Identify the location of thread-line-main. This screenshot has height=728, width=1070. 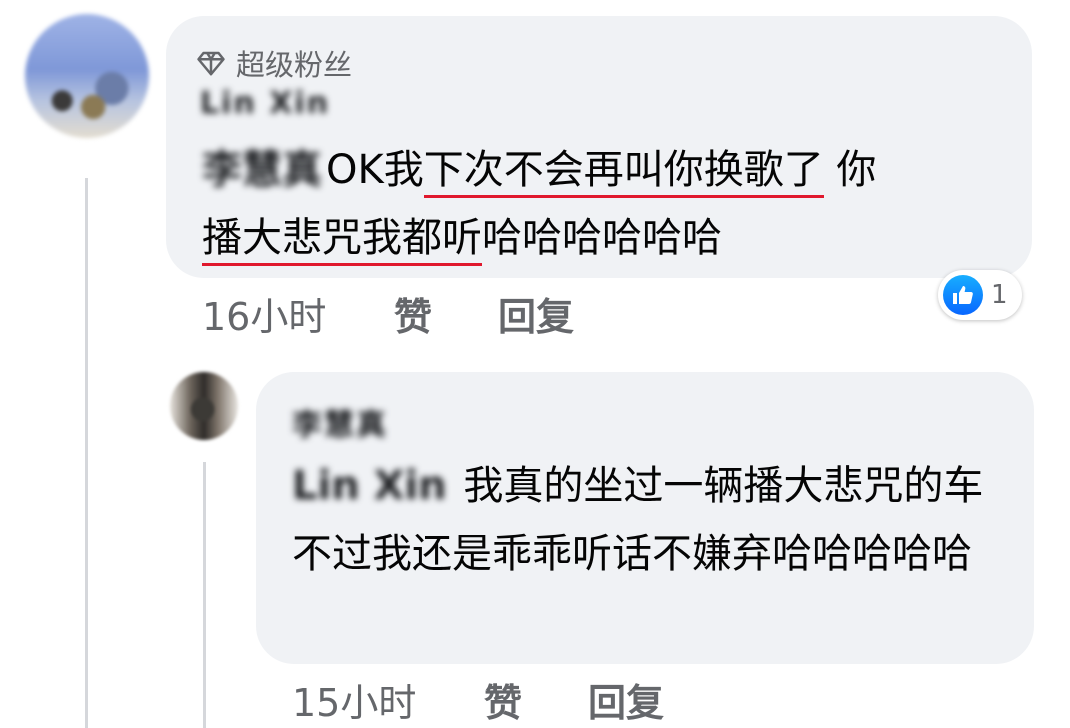
(86, 453).